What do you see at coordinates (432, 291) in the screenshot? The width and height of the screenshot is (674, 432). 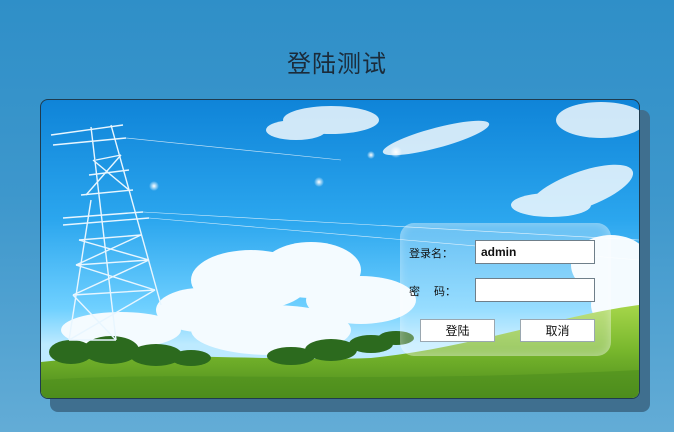 I see `password-label: 密 码：` at bounding box center [432, 291].